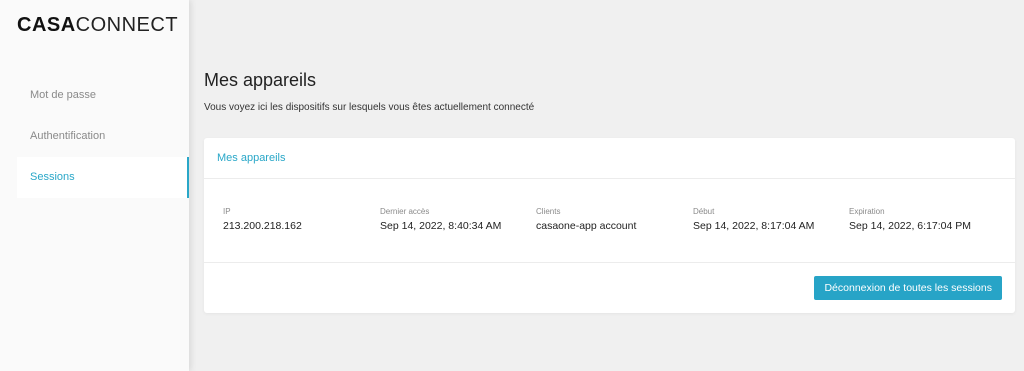  I want to click on brand-logo-light: CONNECT, so click(127, 25).